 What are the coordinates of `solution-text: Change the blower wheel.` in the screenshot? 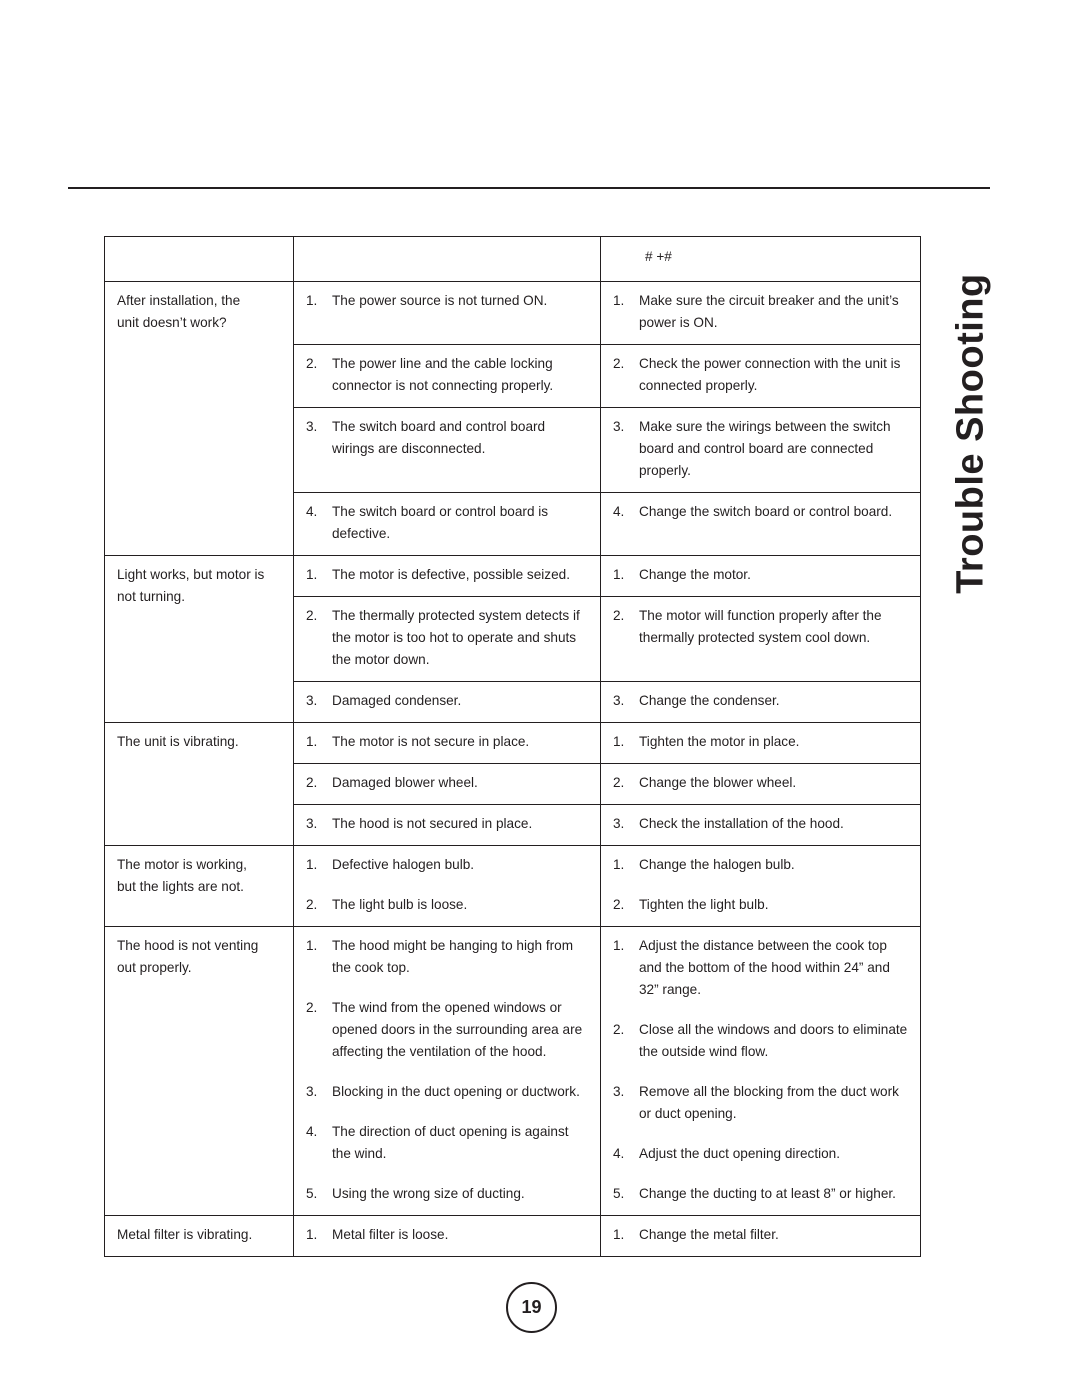 It's located at (718, 783).